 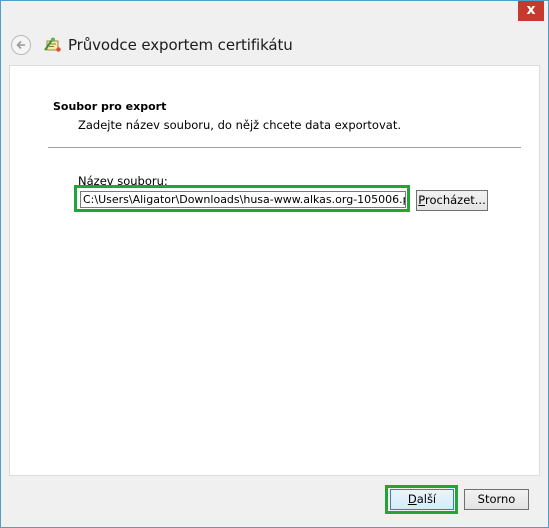 What do you see at coordinates (426, 499) in the screenshot?
I see `next-button-rest: alší` at bounding box center [426, 499].